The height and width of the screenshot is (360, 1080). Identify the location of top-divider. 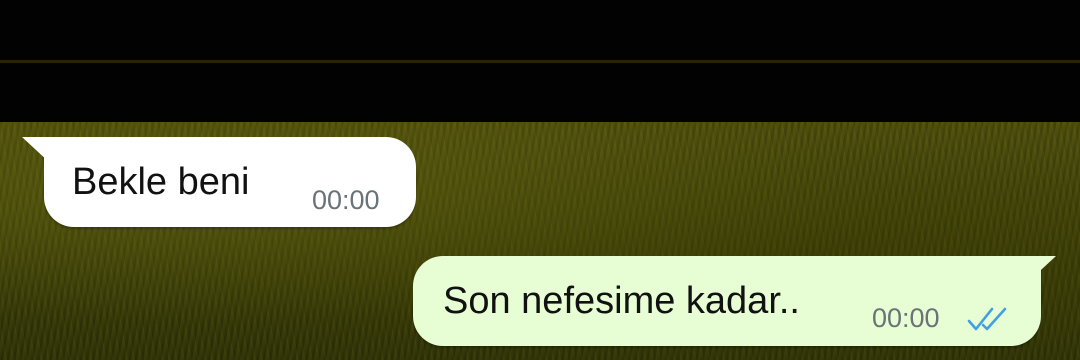
(540, 61).